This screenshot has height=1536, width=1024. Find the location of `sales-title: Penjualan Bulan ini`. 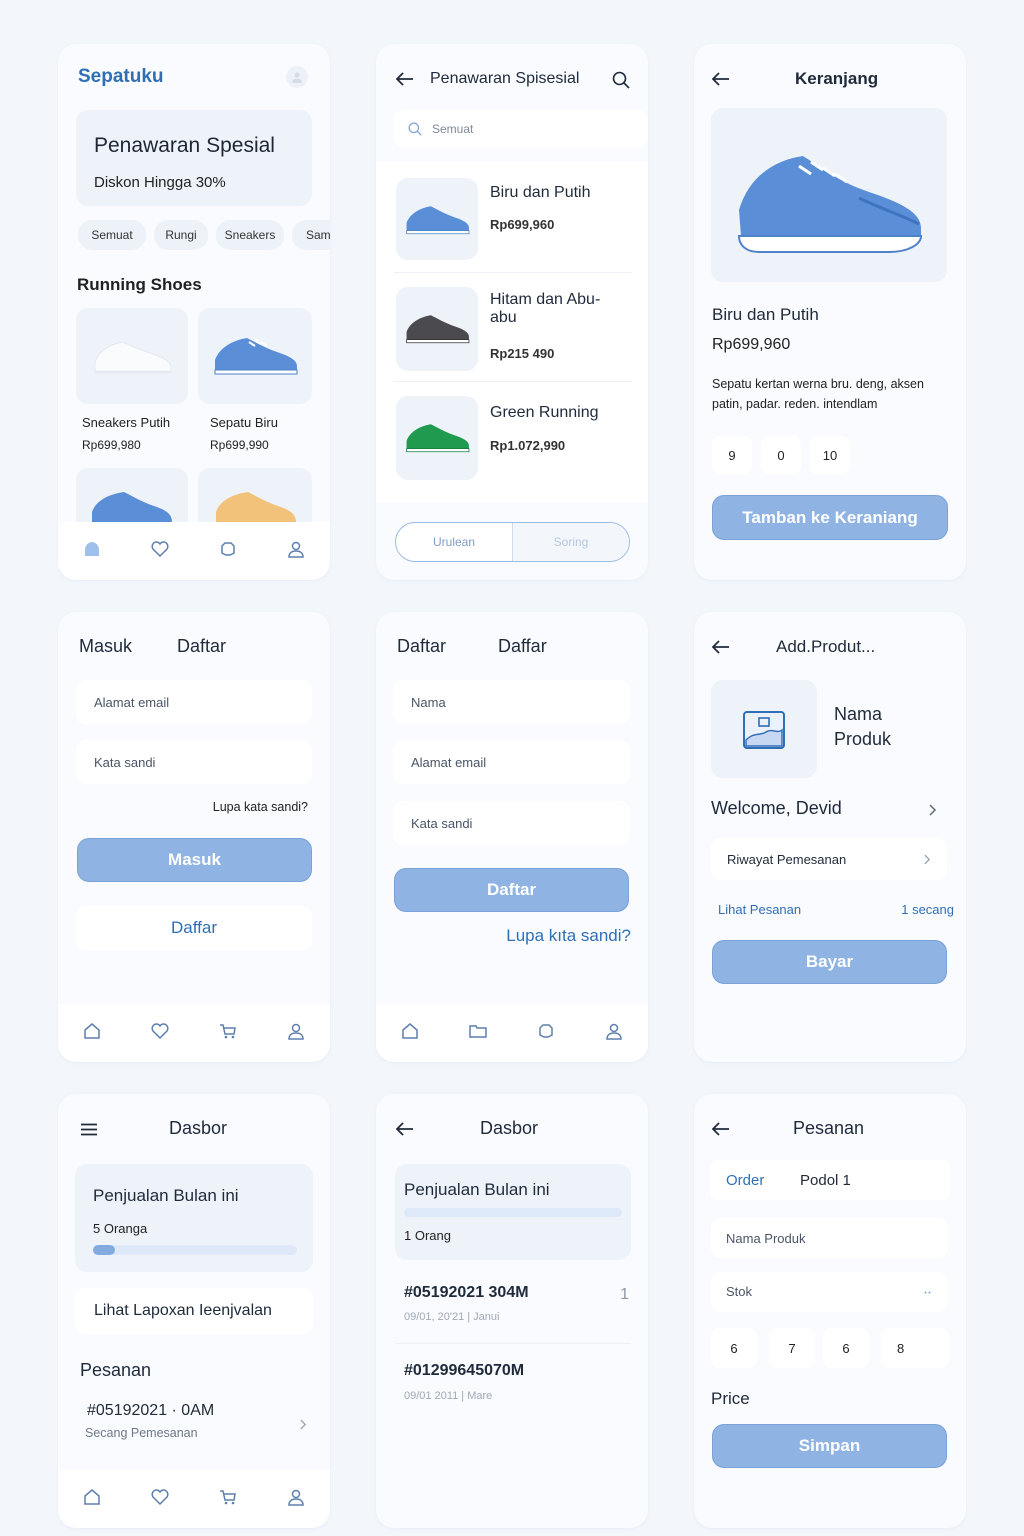

sales-title: Penjualan Bulan ini is located at coordinates (166, 1195).